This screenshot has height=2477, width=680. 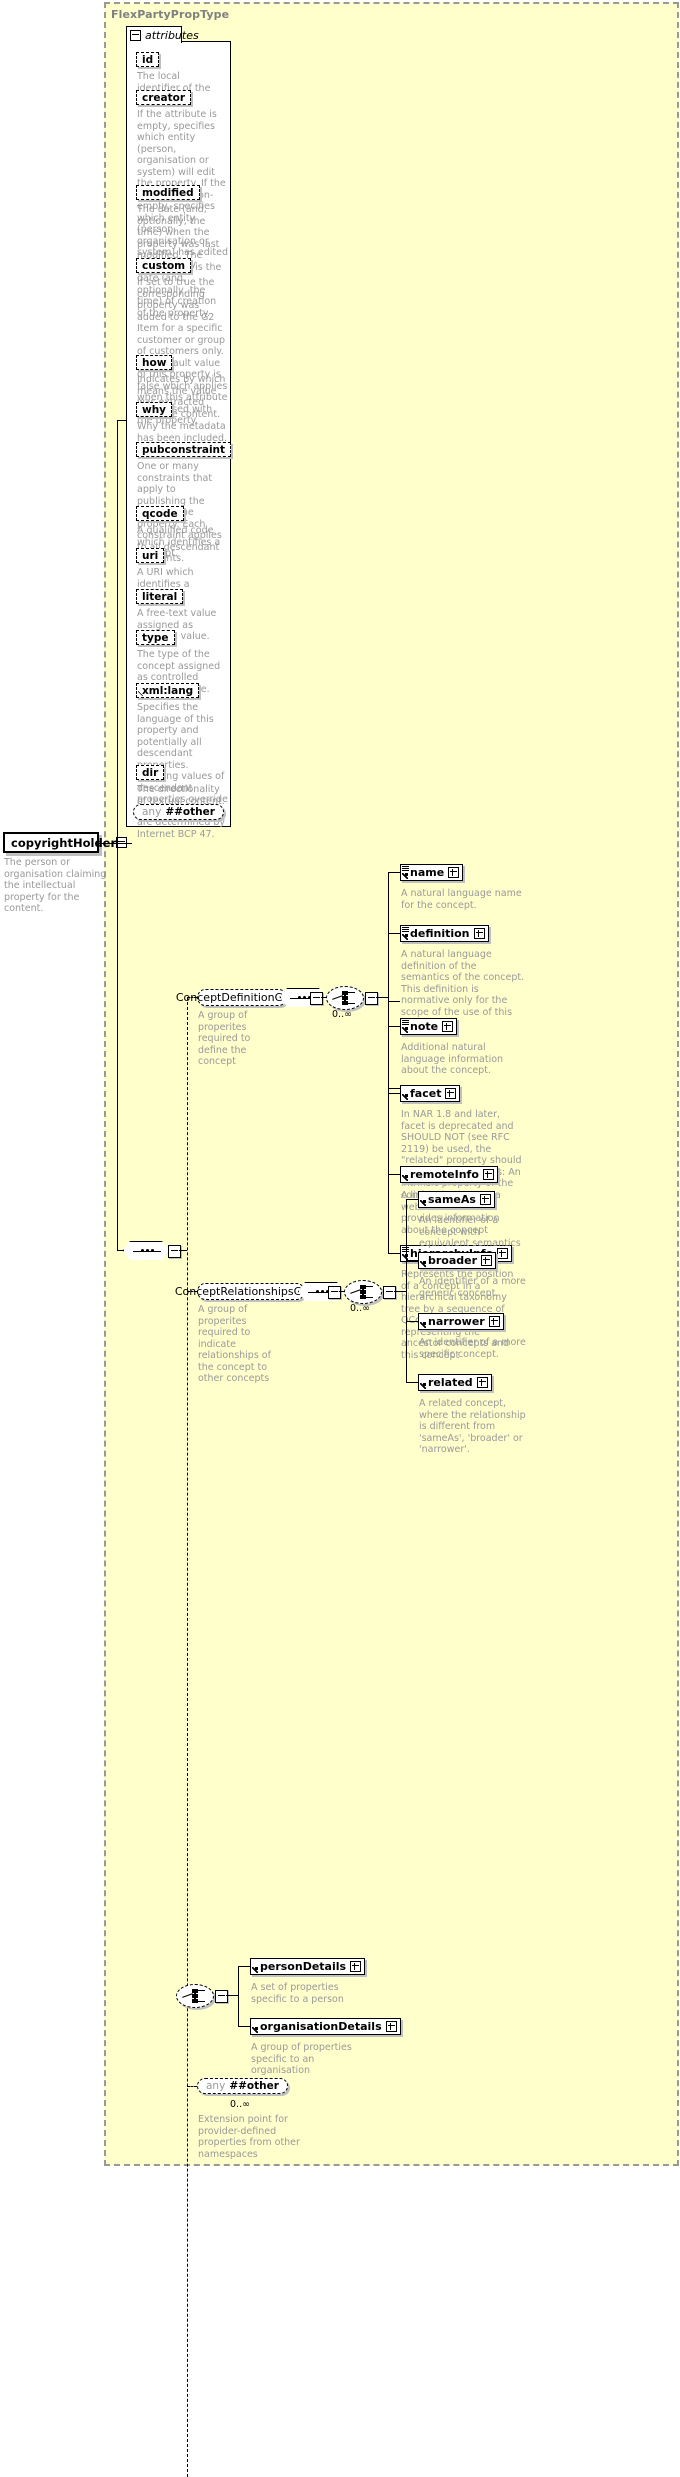 I want to click on attribute-dir: dir, so click(x=150, y=772).